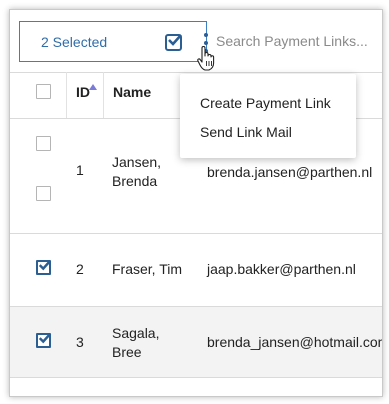 Image resolution: width=389 pixels, height=404 pixels. Describe the element at coordinates (295, 342) in the screenshot. I see `row-email: brenda_jansen@hotmail.com` at that location.